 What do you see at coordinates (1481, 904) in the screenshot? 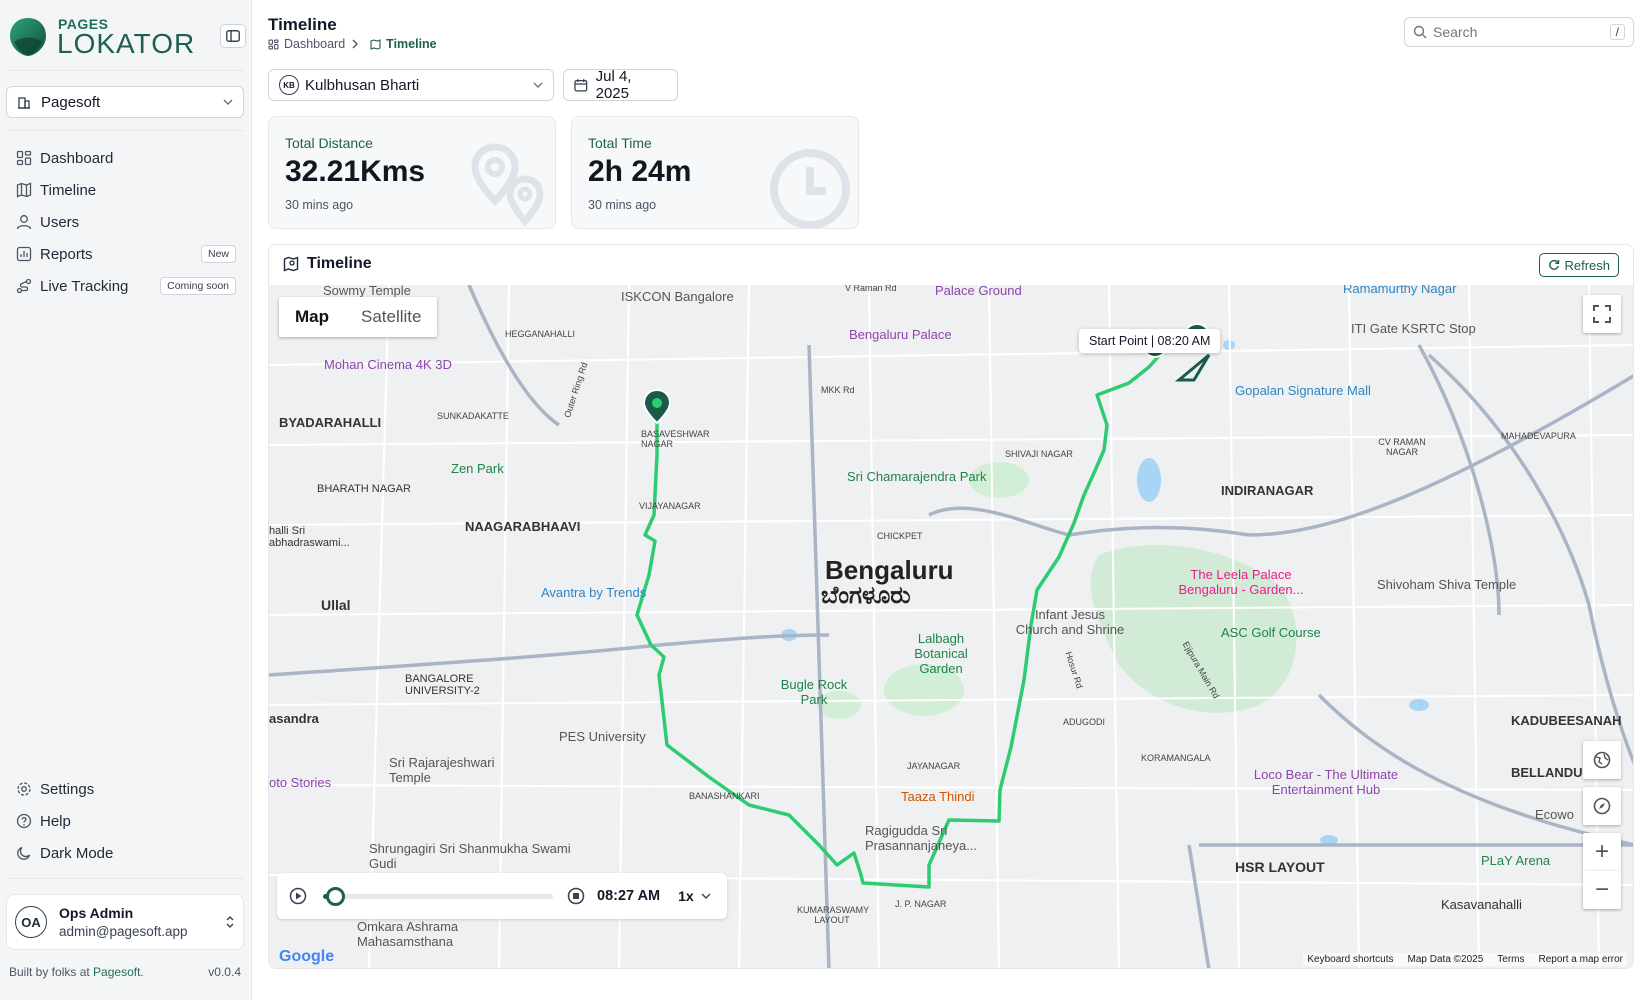
I see `map-label: Kasavanahalli` at bounding box center [1481, 904].